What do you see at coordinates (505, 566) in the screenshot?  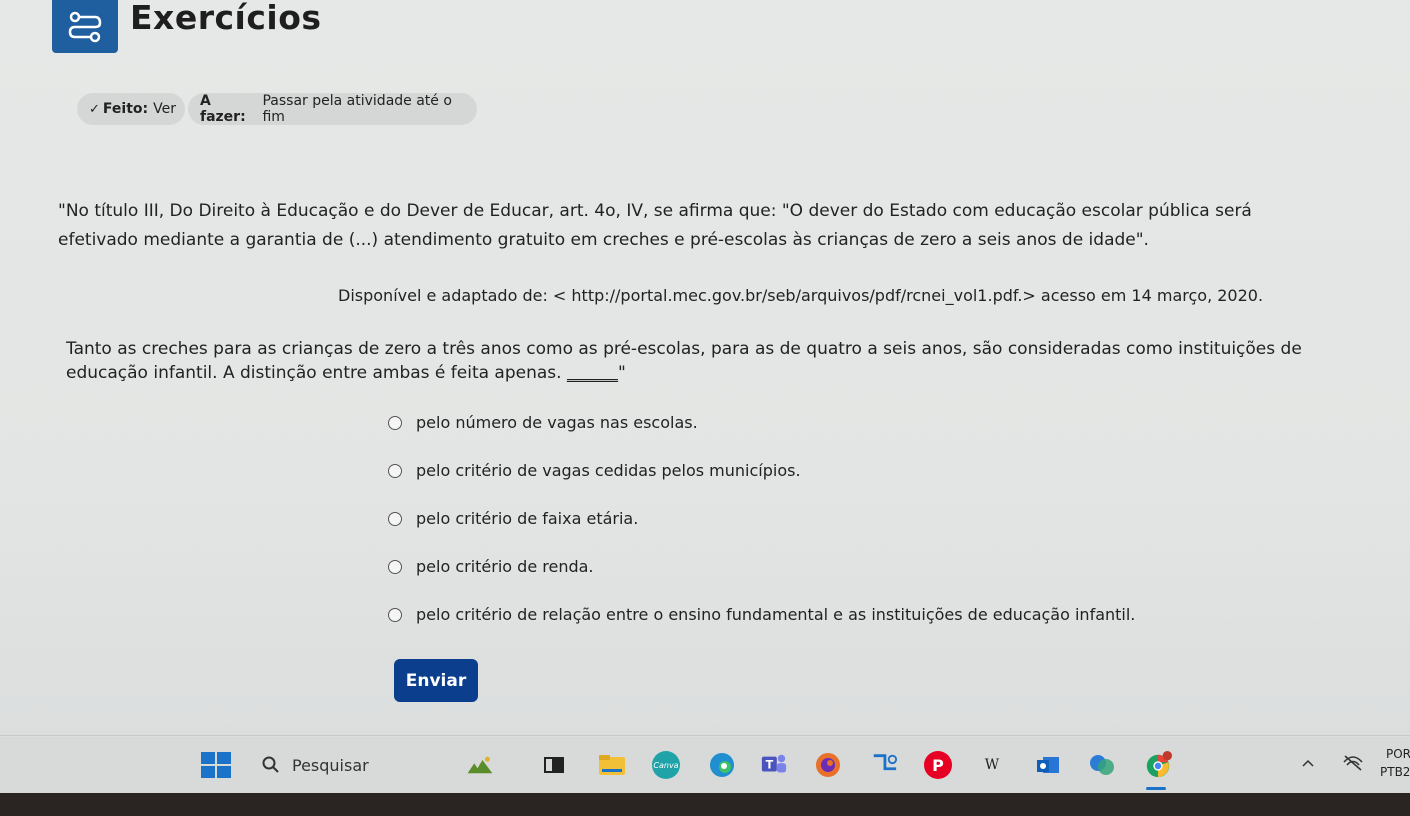 I see `option-label: pelo critério de renda.` at bounding box center [505, 566].